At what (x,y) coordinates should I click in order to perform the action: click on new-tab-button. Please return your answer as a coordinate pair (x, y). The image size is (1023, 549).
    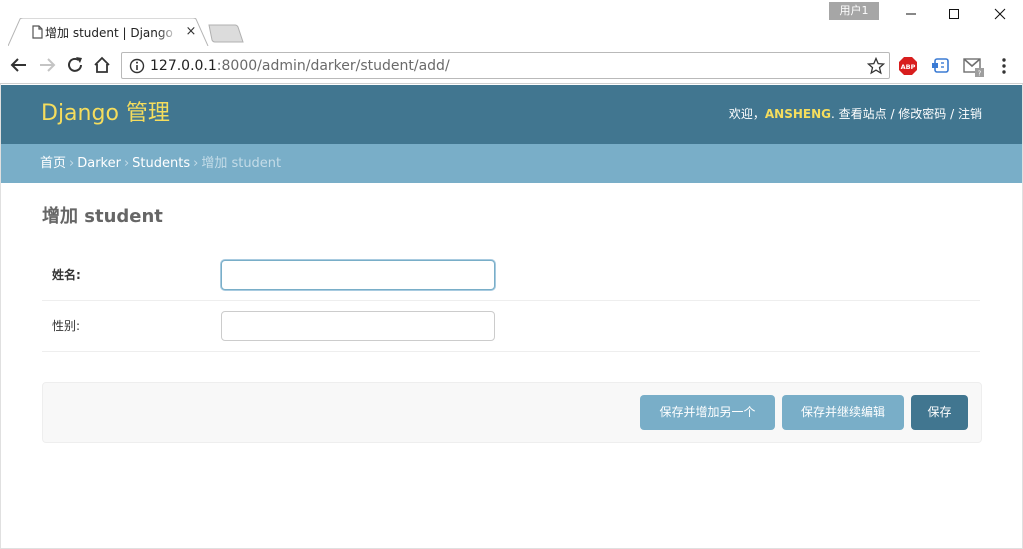
    Looking at the image, I should click on (226, 34).